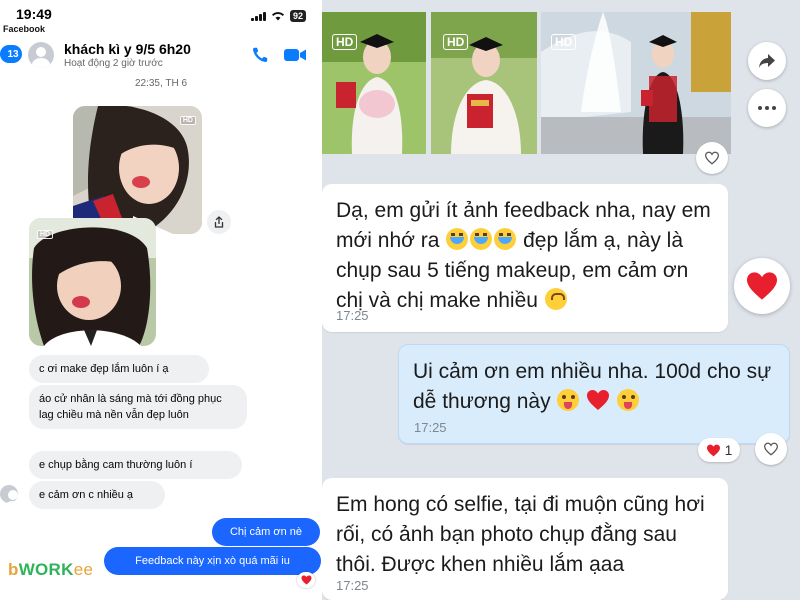 The width and height of the screenshot is (800, 600). I want to click on sender-avatar, so click(9, 494).